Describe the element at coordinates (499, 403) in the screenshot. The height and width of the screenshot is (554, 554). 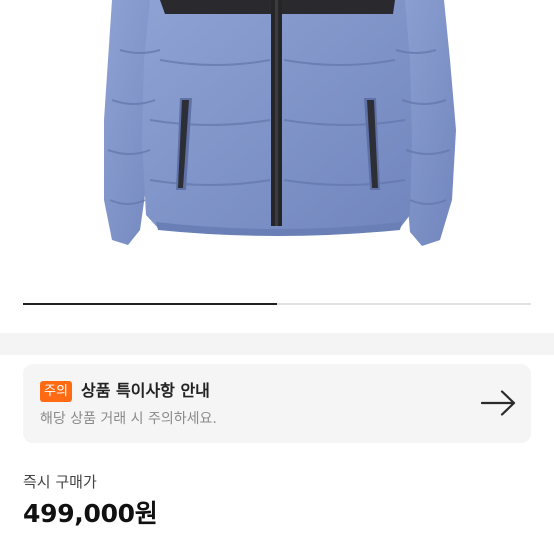
I see `arrow-right-icon` at that location.